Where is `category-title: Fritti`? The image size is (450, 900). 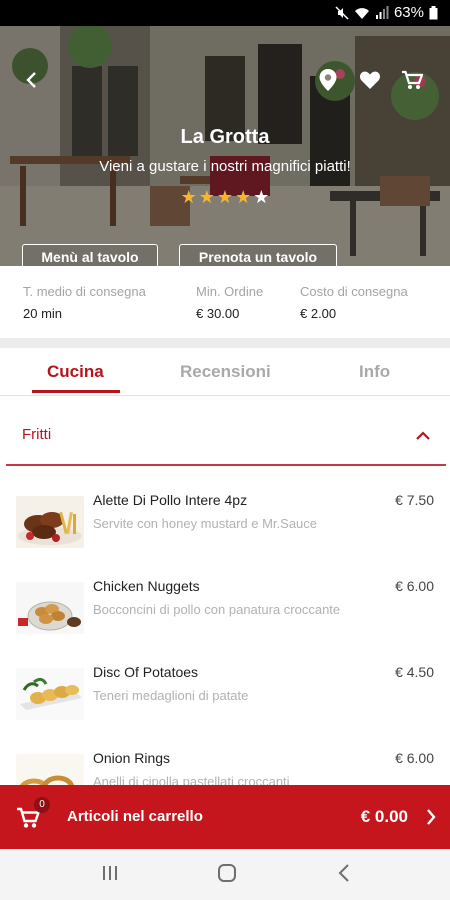
category-title: Fritti is located at coordinates (37, 434).